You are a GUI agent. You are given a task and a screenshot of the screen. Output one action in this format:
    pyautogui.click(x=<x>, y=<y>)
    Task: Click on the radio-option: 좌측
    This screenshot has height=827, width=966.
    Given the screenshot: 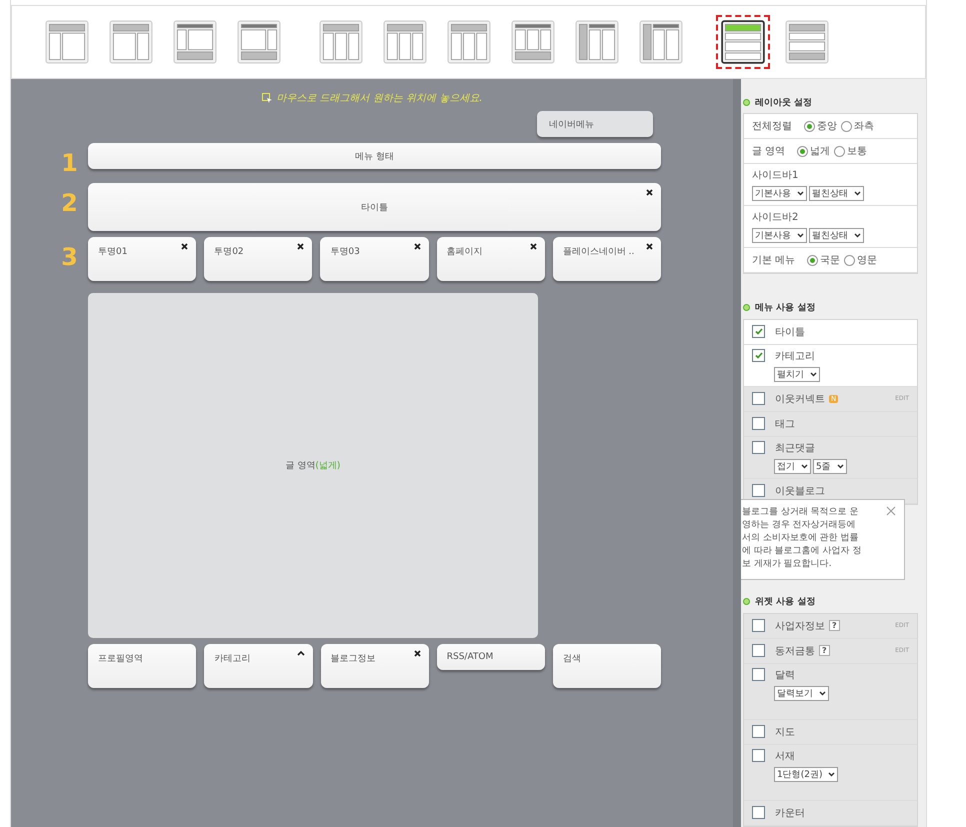 What is the action you would take?
    pyautogui.click(x=857, y=126)
    